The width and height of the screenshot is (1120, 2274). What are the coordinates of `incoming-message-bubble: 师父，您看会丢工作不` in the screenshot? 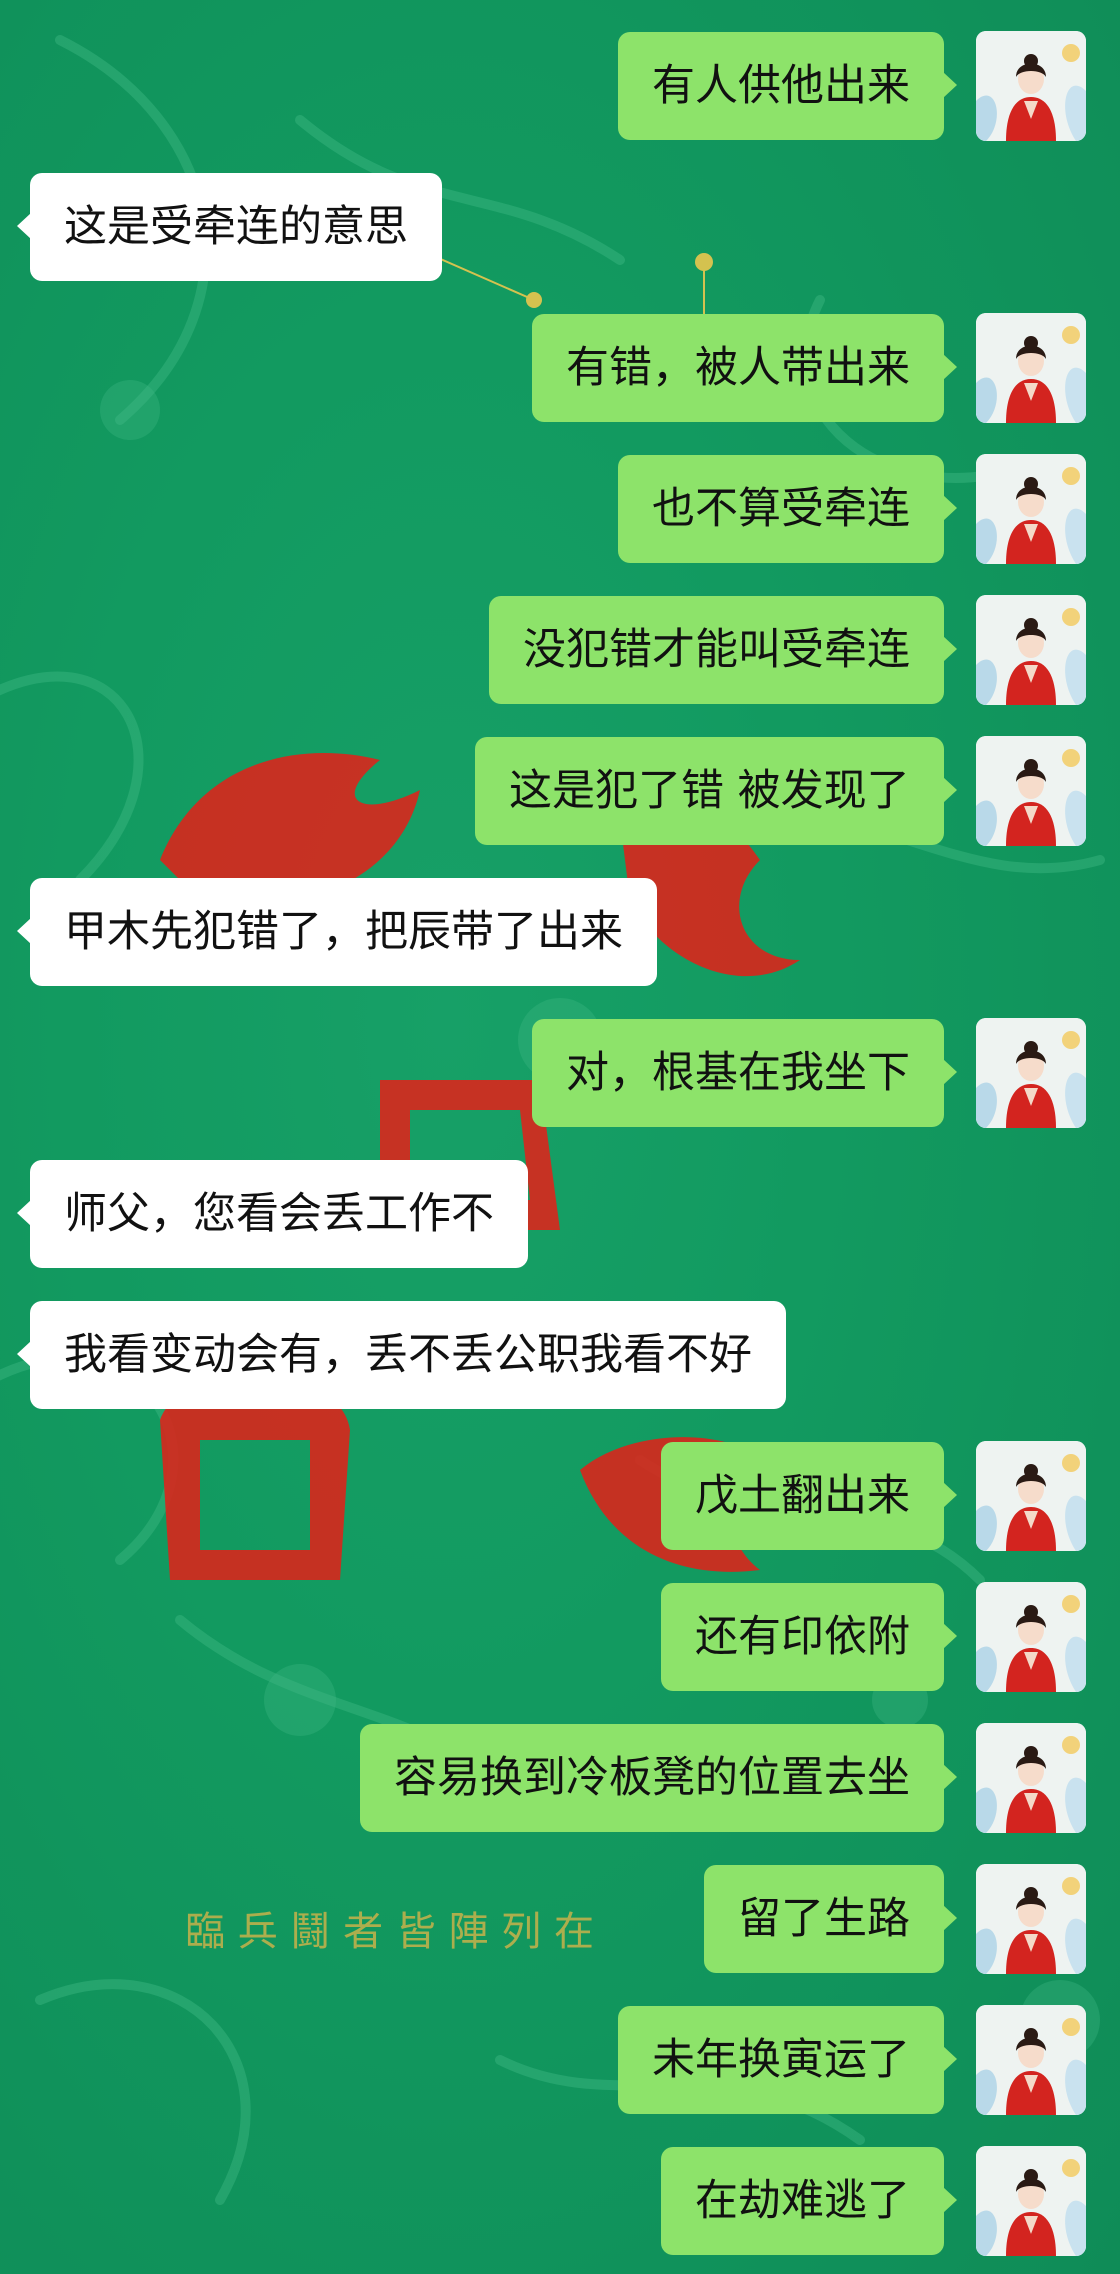 It's located at (272, 1214).